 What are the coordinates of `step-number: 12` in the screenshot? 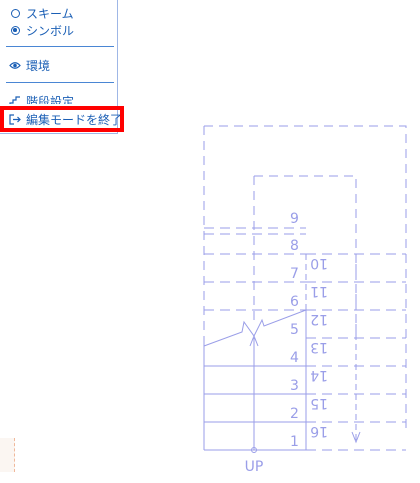 It's located at (319, 319).